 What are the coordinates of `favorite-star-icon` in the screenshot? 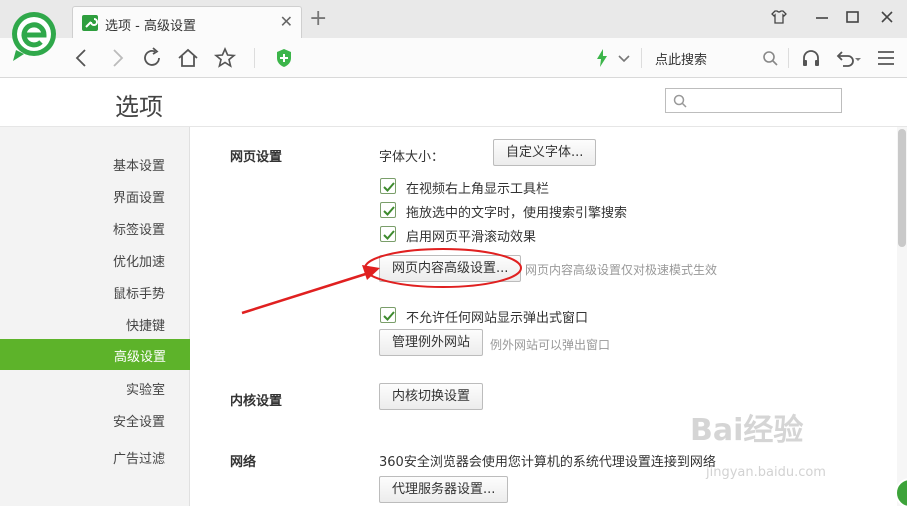 It's located at (225, 58).